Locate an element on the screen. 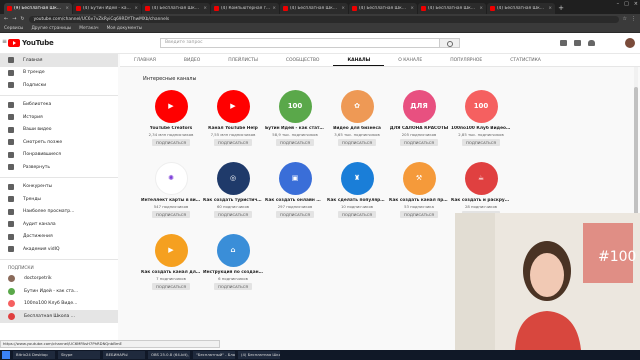 The height and width of the screenshot is (360, 640). bookmark-item: Моя документы is located at coordinates (125, 28).